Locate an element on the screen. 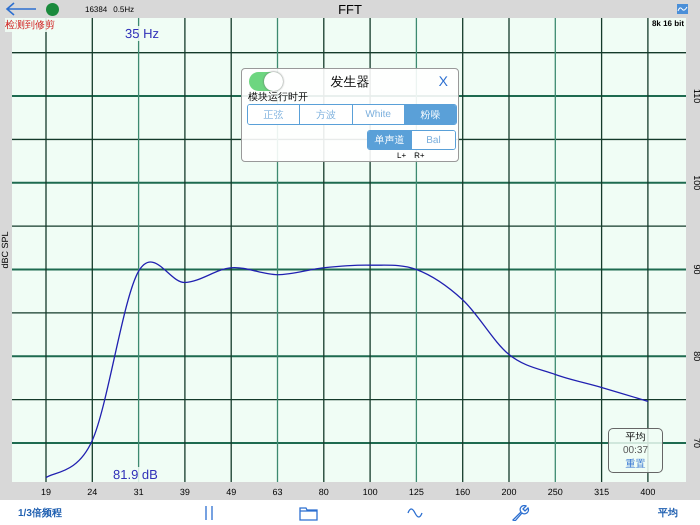 This screenshot has height=525, width=700. channel-option: Bal is located at coordinates (433, 140).